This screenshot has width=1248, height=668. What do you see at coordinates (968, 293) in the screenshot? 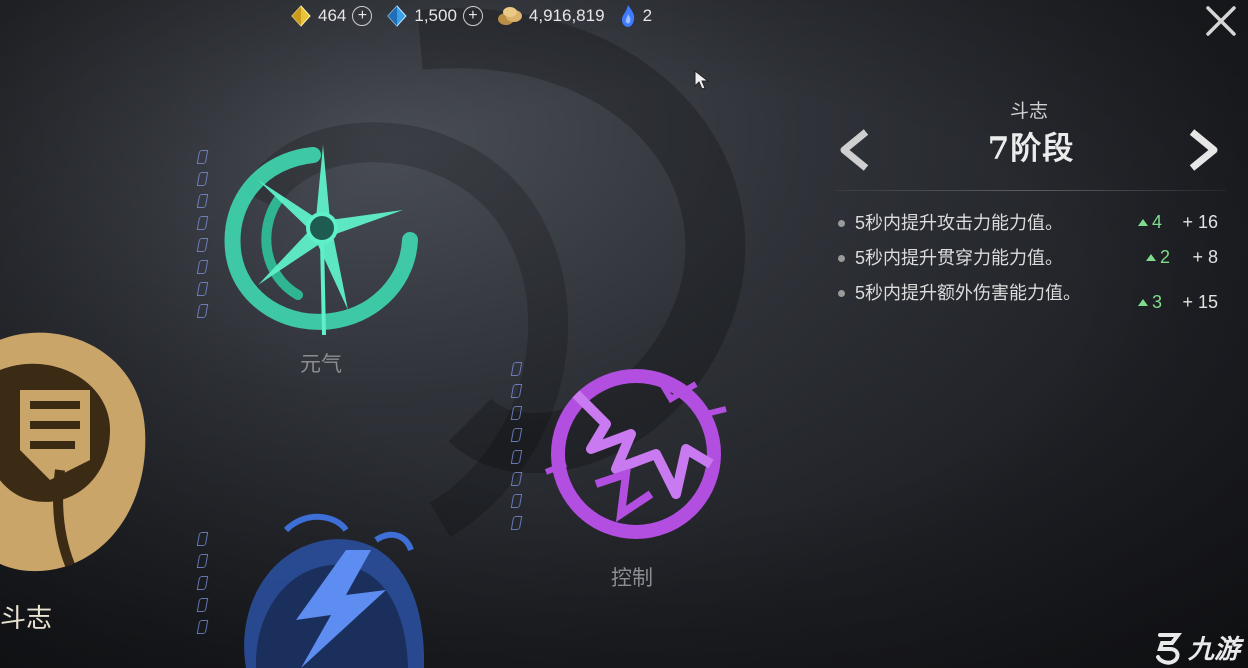
I see `stat-text: 5秒内提升额外伤害能力值。` at bounding box center [968, 293].